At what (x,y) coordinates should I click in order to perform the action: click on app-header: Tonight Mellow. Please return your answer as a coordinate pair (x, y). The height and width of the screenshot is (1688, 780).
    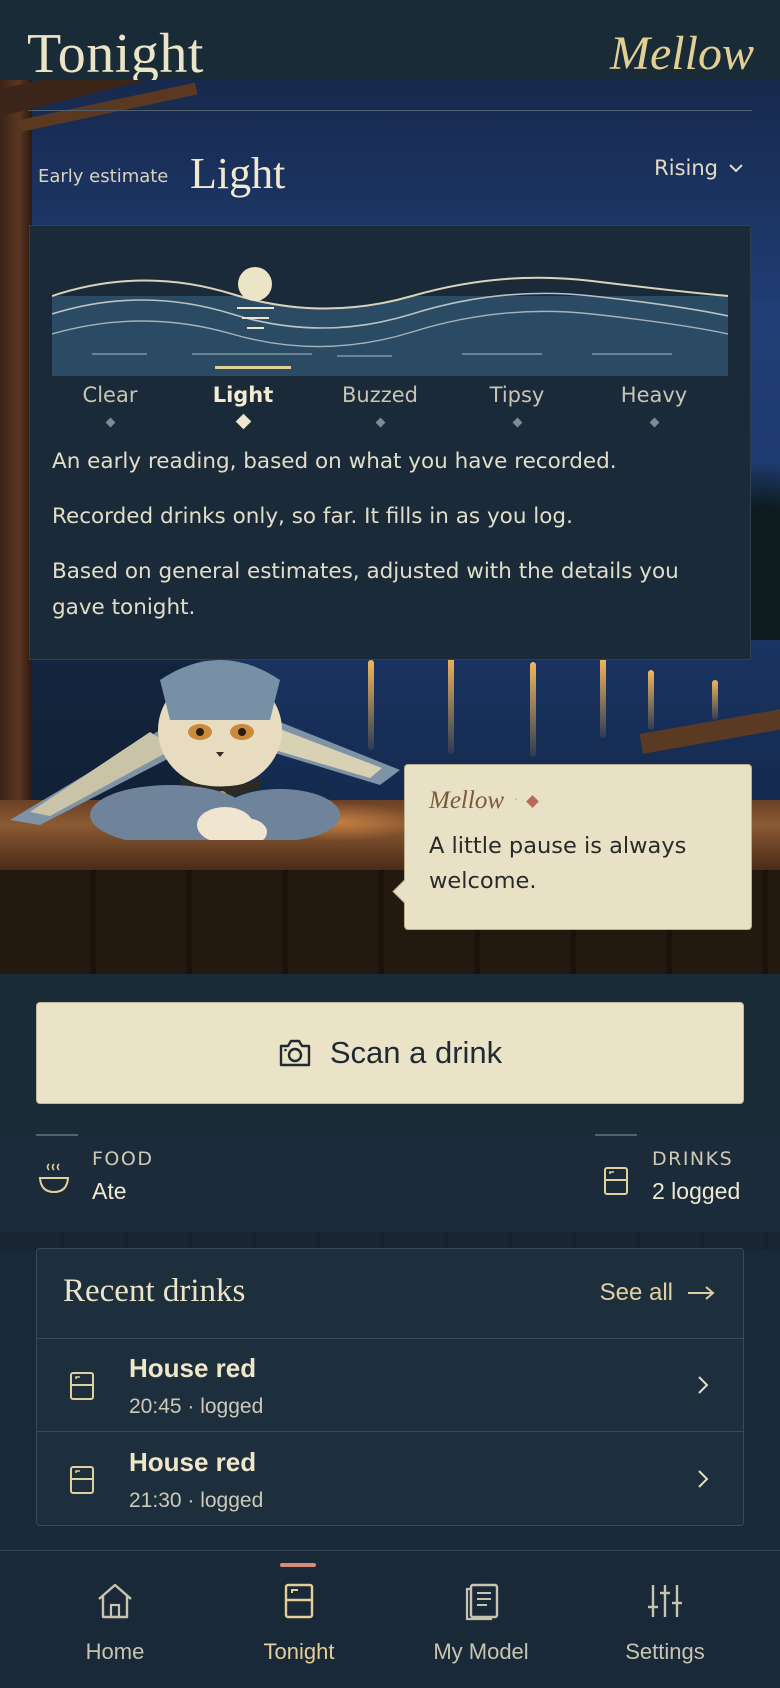
    Looking at the image, I should click on (390, 42).